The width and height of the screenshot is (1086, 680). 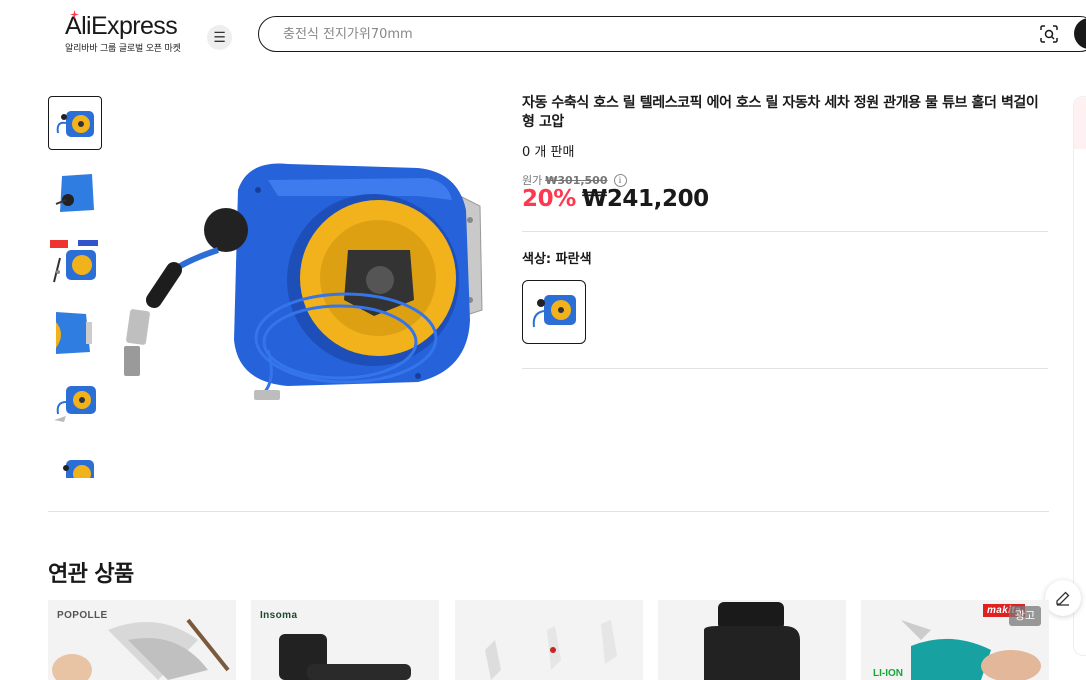 I want to click on sale-price: ₩241,200, so click(x=645, y=199).